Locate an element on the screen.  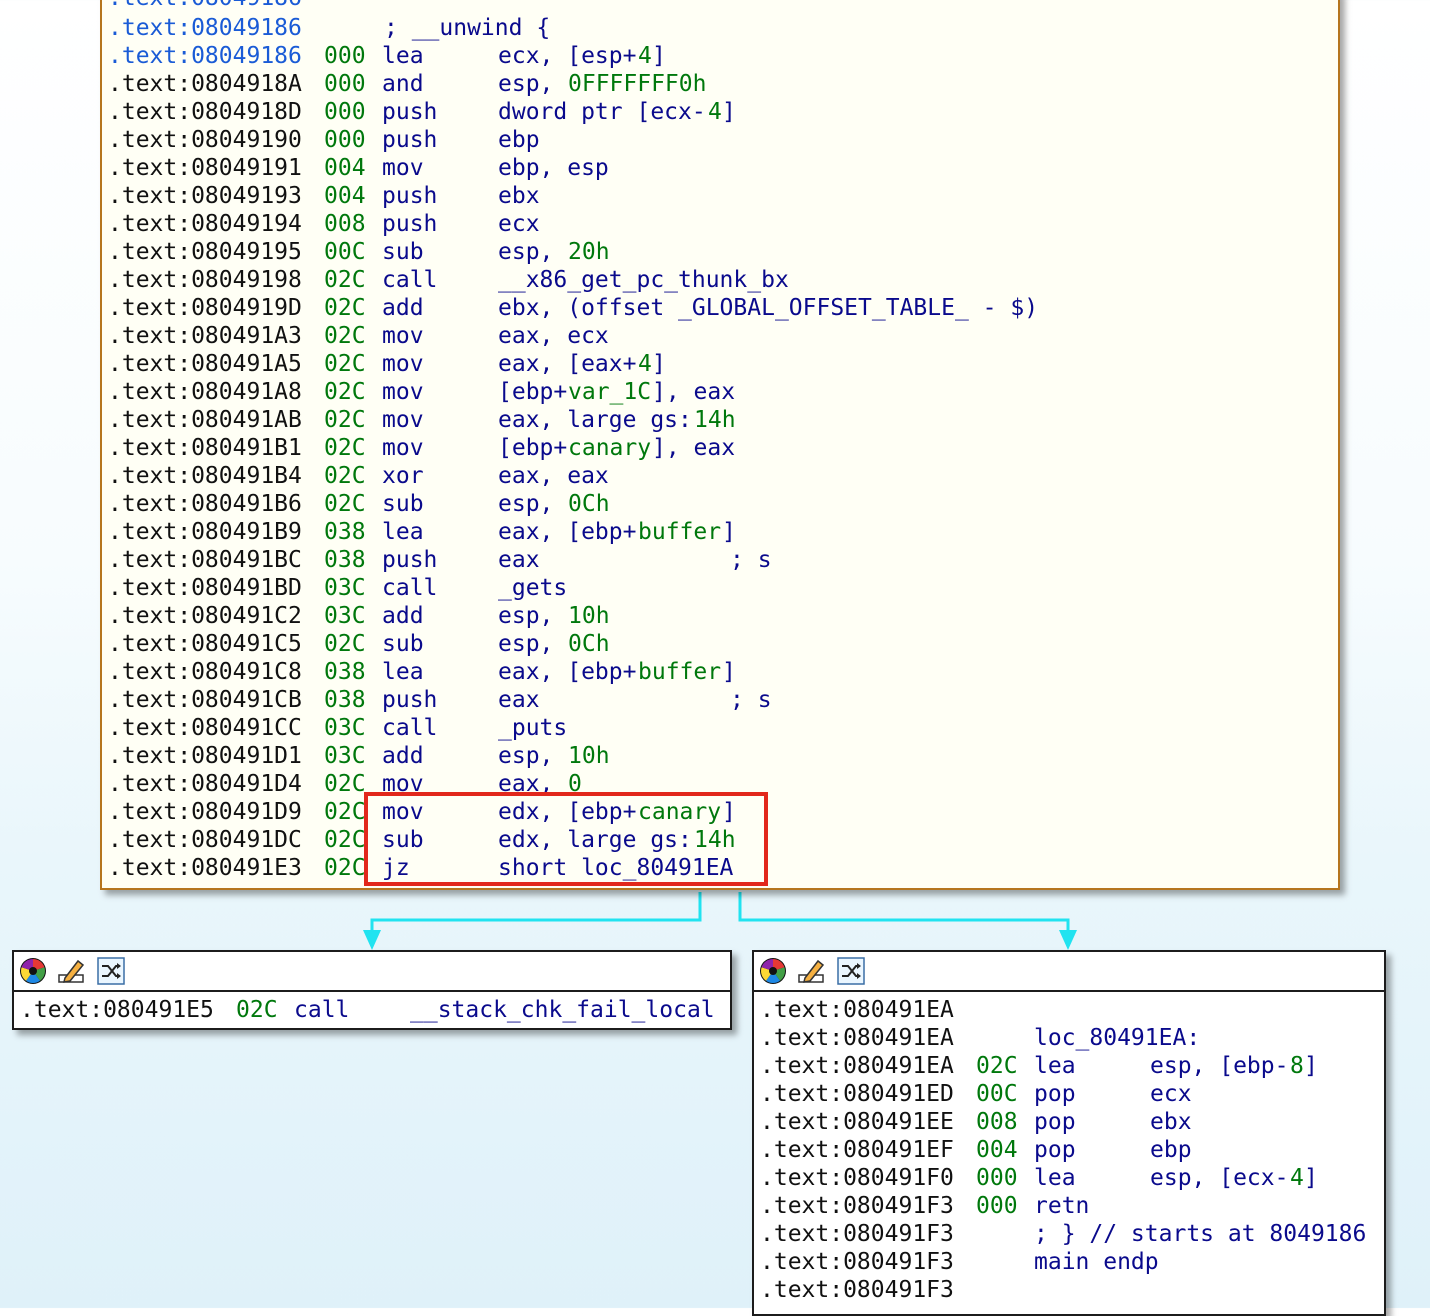
instruction-address: .text:080491E3 is located at coordinates (205, 868).